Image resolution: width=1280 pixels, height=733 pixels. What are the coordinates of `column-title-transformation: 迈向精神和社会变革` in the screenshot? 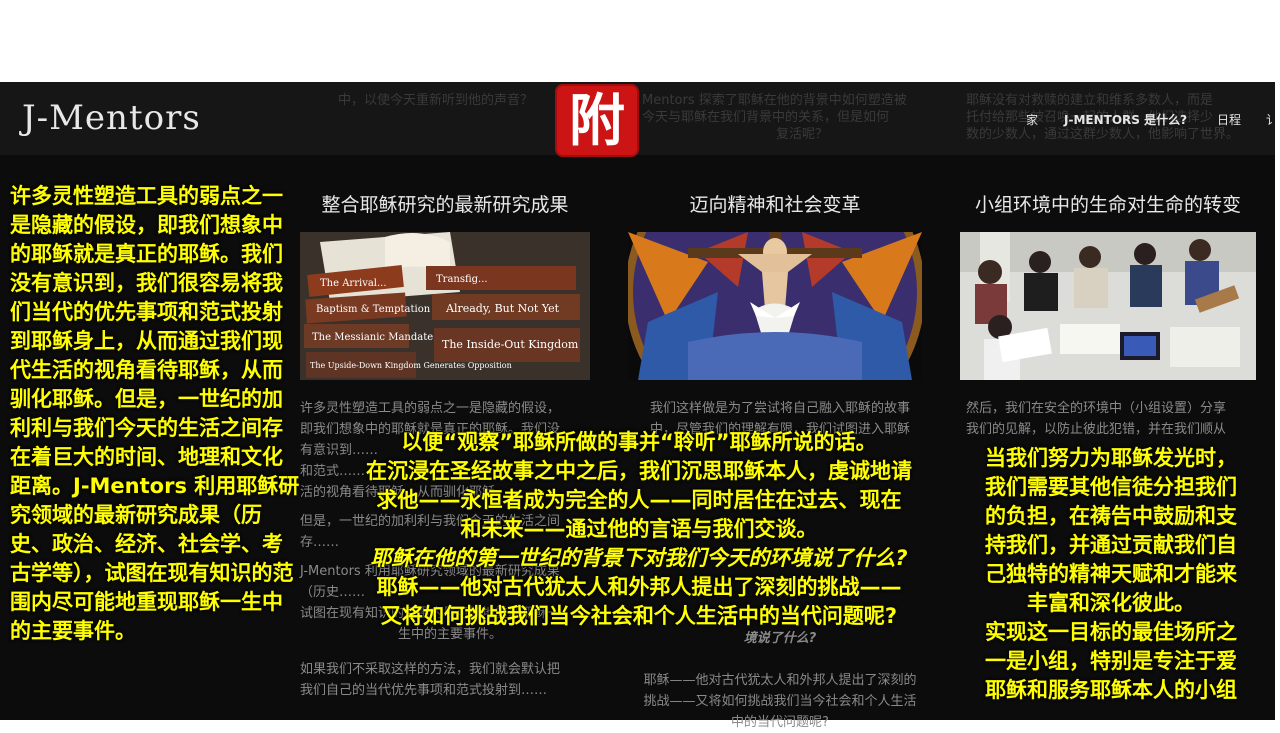 It's located at (775, 205).